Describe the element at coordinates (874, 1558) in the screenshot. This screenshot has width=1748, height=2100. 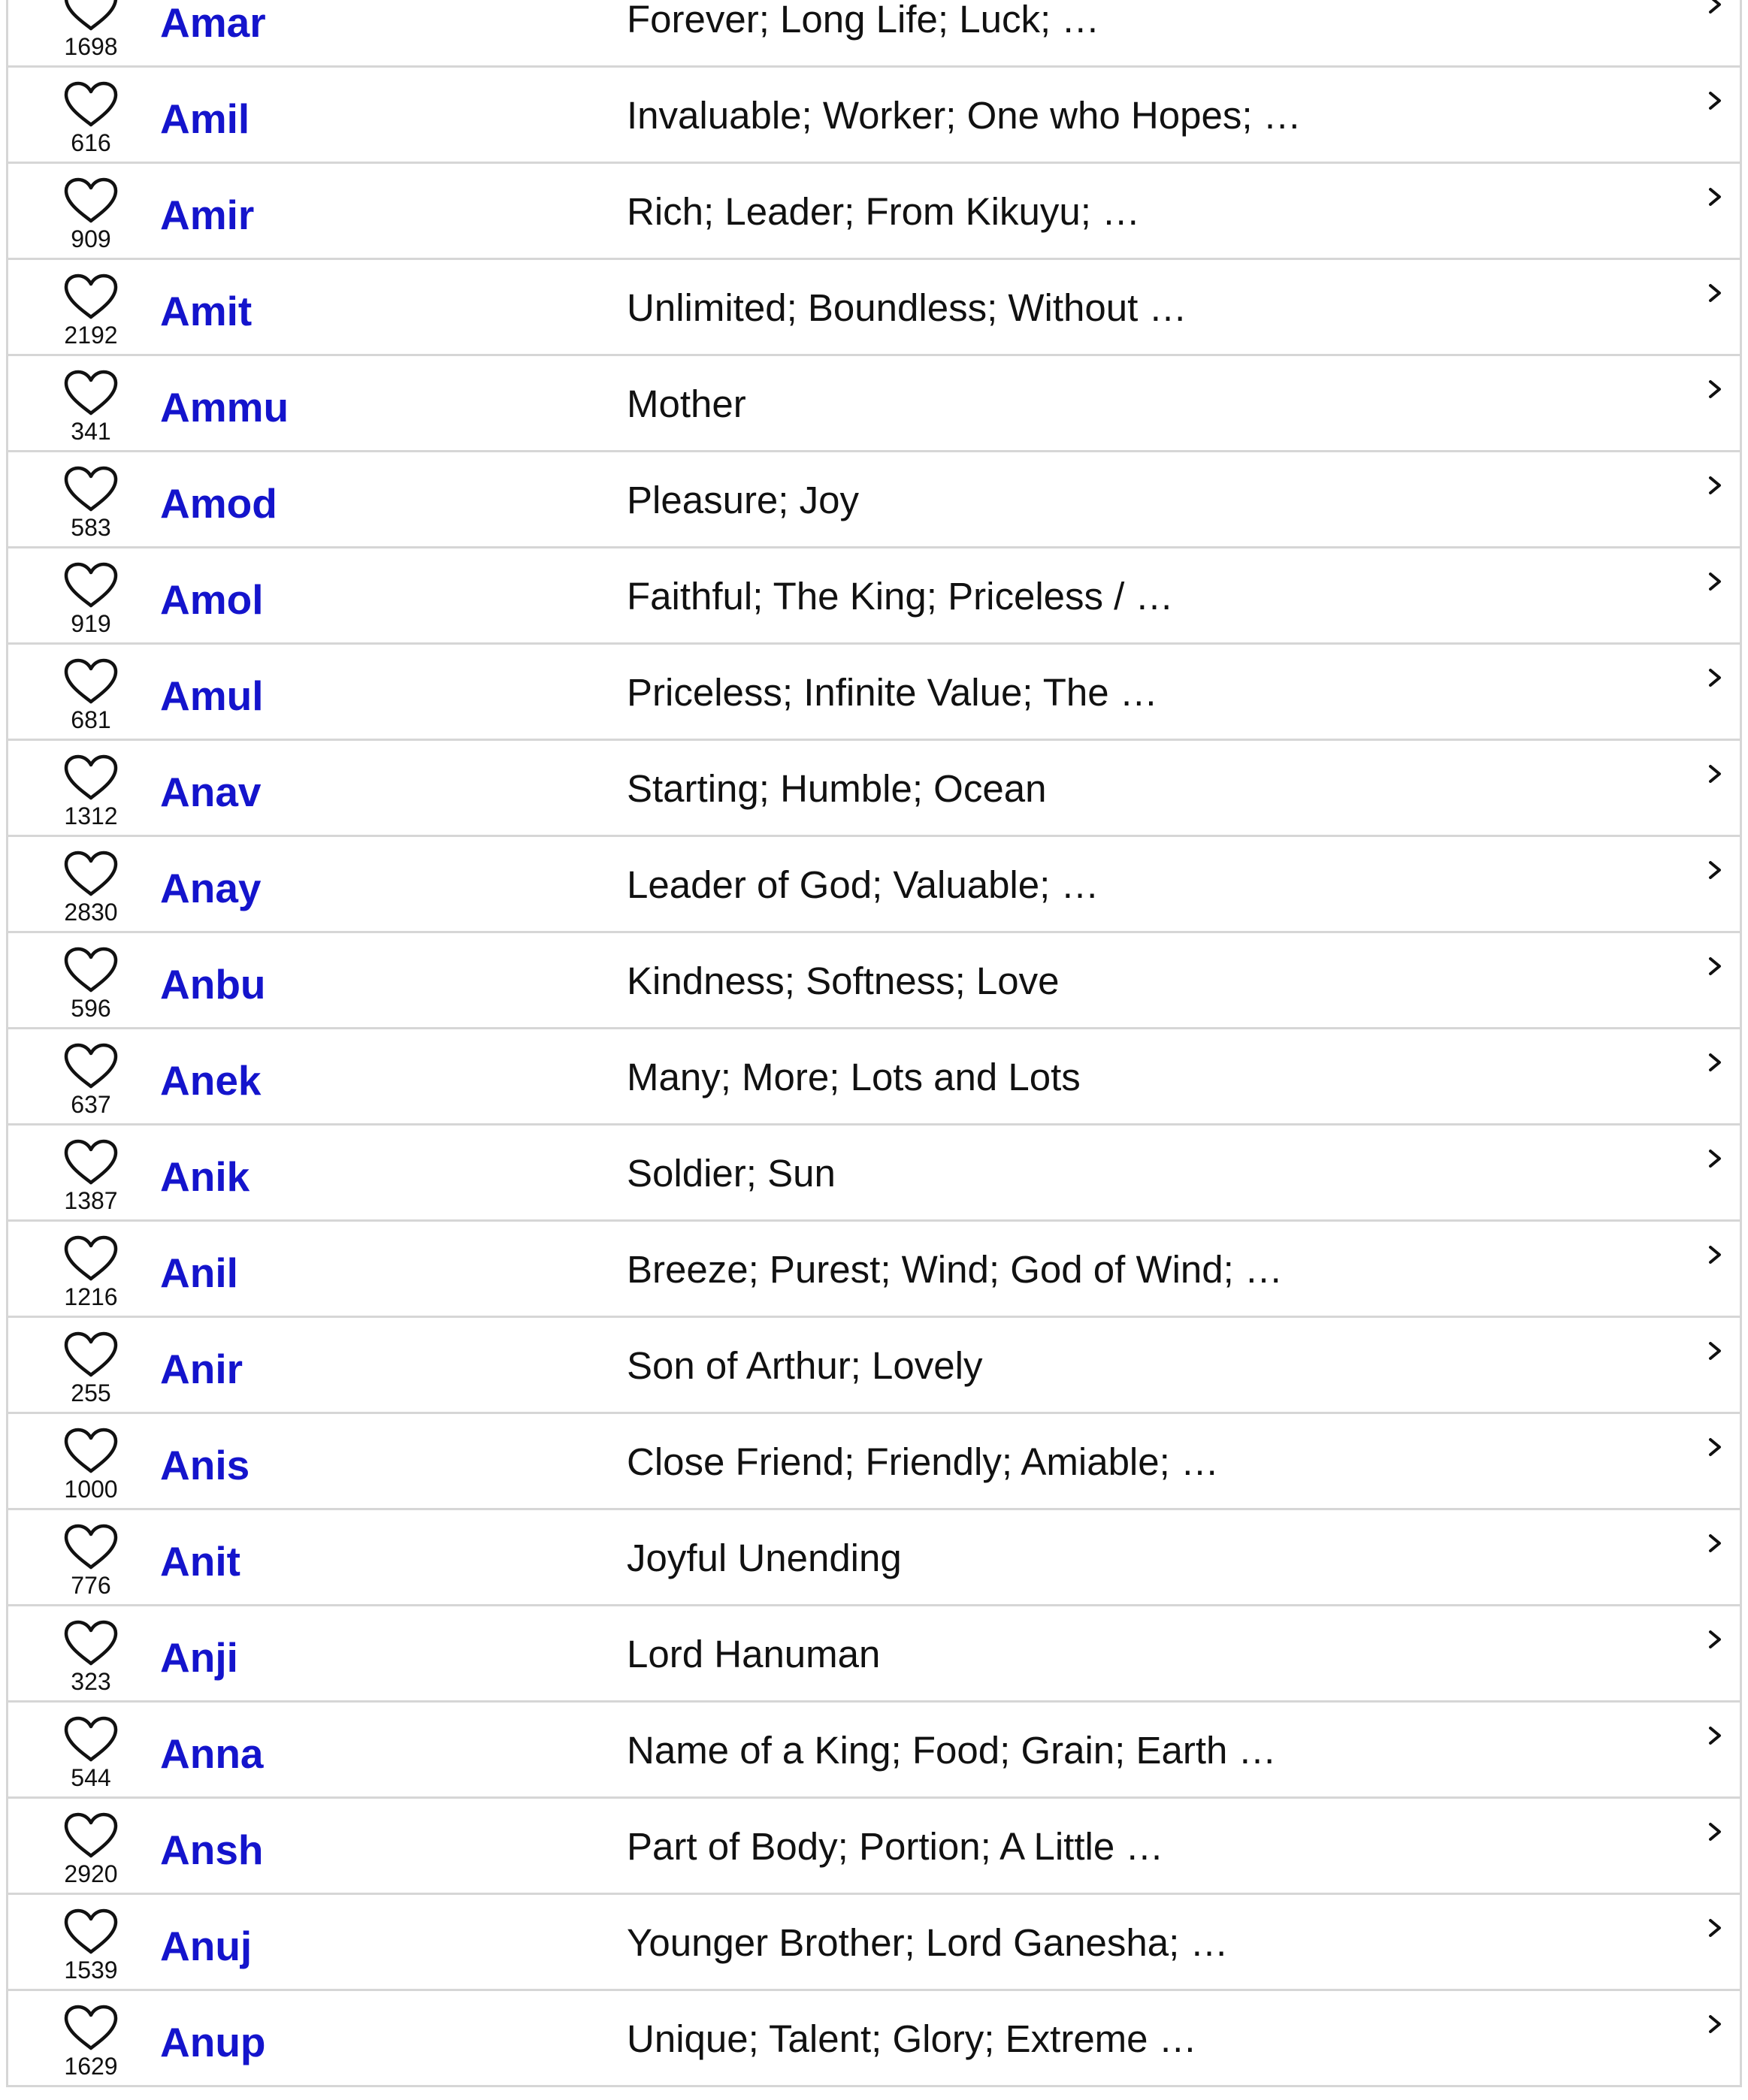
I see `name-row: 776 Anit Joyful Unending` at that location.